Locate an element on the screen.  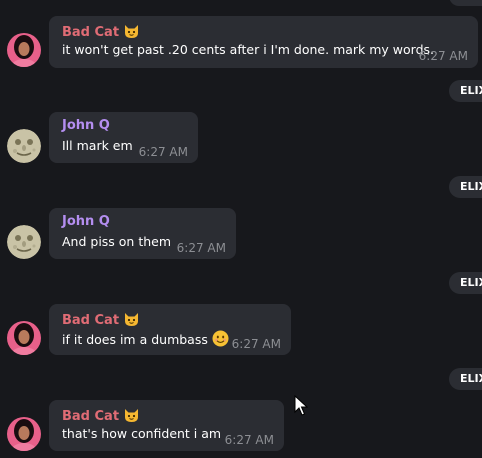
message-text-content: if it does im a dumbass is located at coordinates (135, 339).